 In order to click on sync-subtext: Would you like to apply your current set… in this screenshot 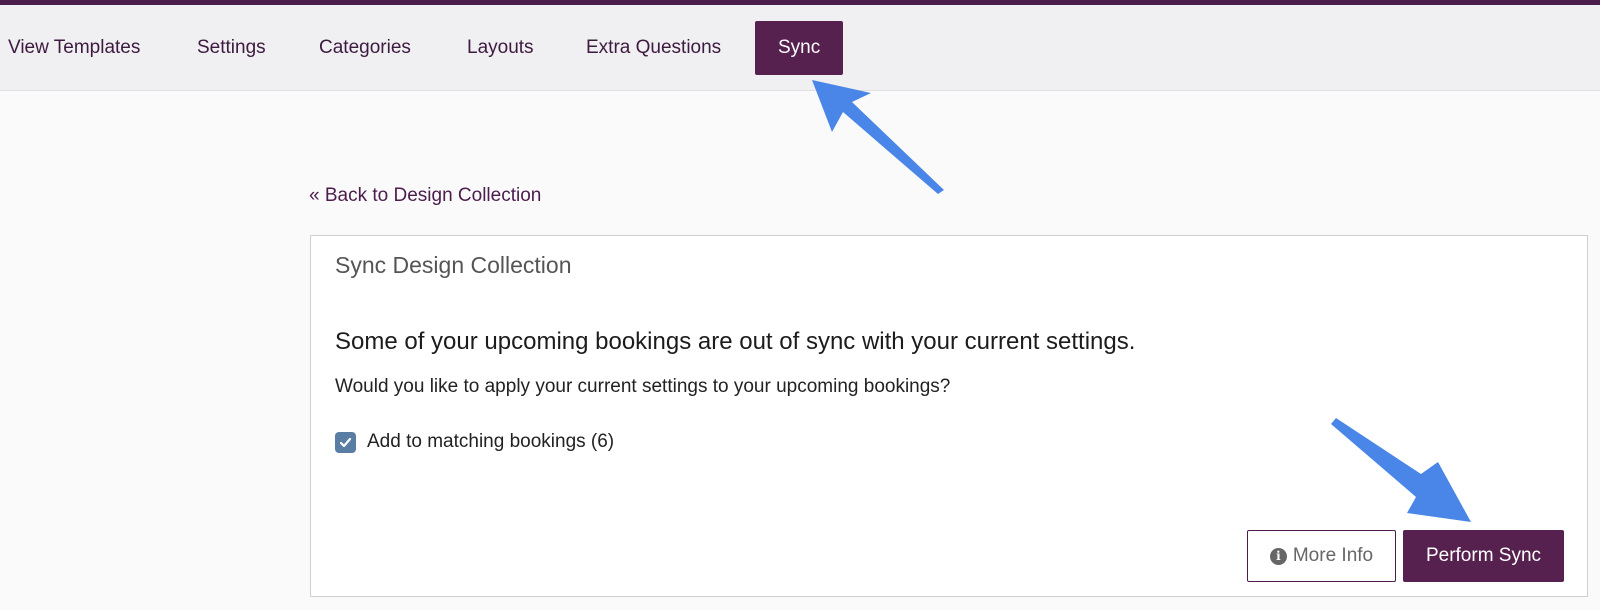, I will do `click(643, 386)`.